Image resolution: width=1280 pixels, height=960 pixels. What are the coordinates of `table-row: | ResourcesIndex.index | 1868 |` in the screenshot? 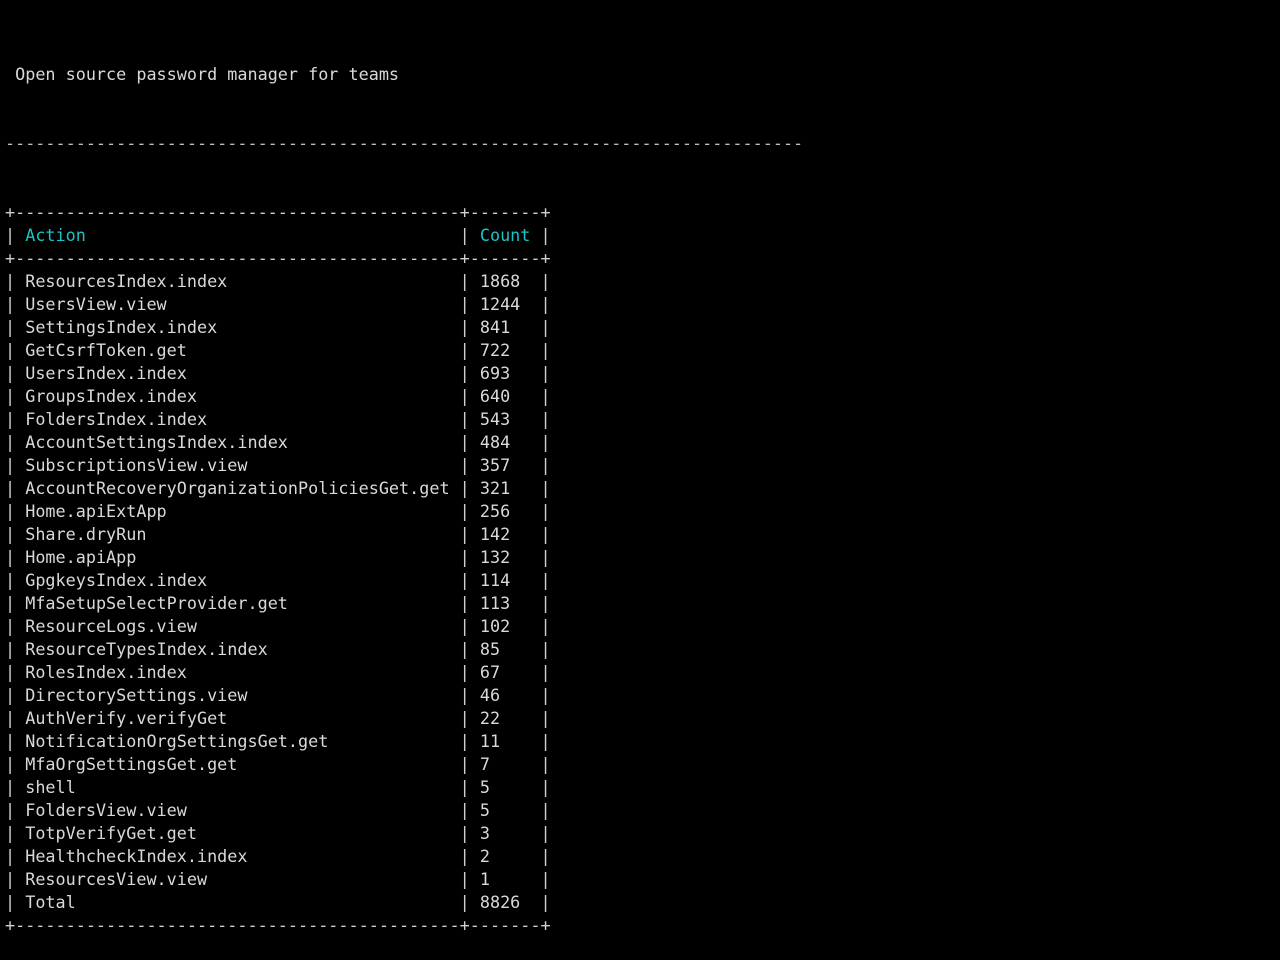 It's located at (404, 281).